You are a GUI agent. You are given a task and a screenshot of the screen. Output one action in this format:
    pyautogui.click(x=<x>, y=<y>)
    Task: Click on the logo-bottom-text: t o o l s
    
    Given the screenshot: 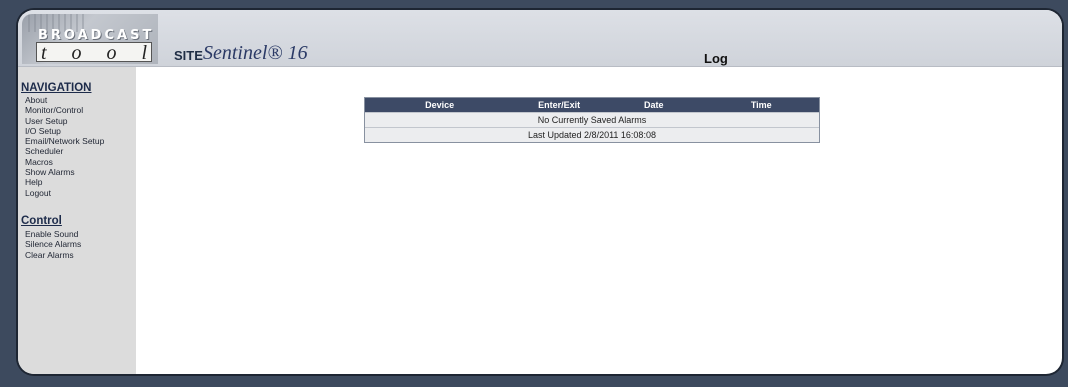 What is the action you would take?
    pyautogui.click(x=94, y=52)
    